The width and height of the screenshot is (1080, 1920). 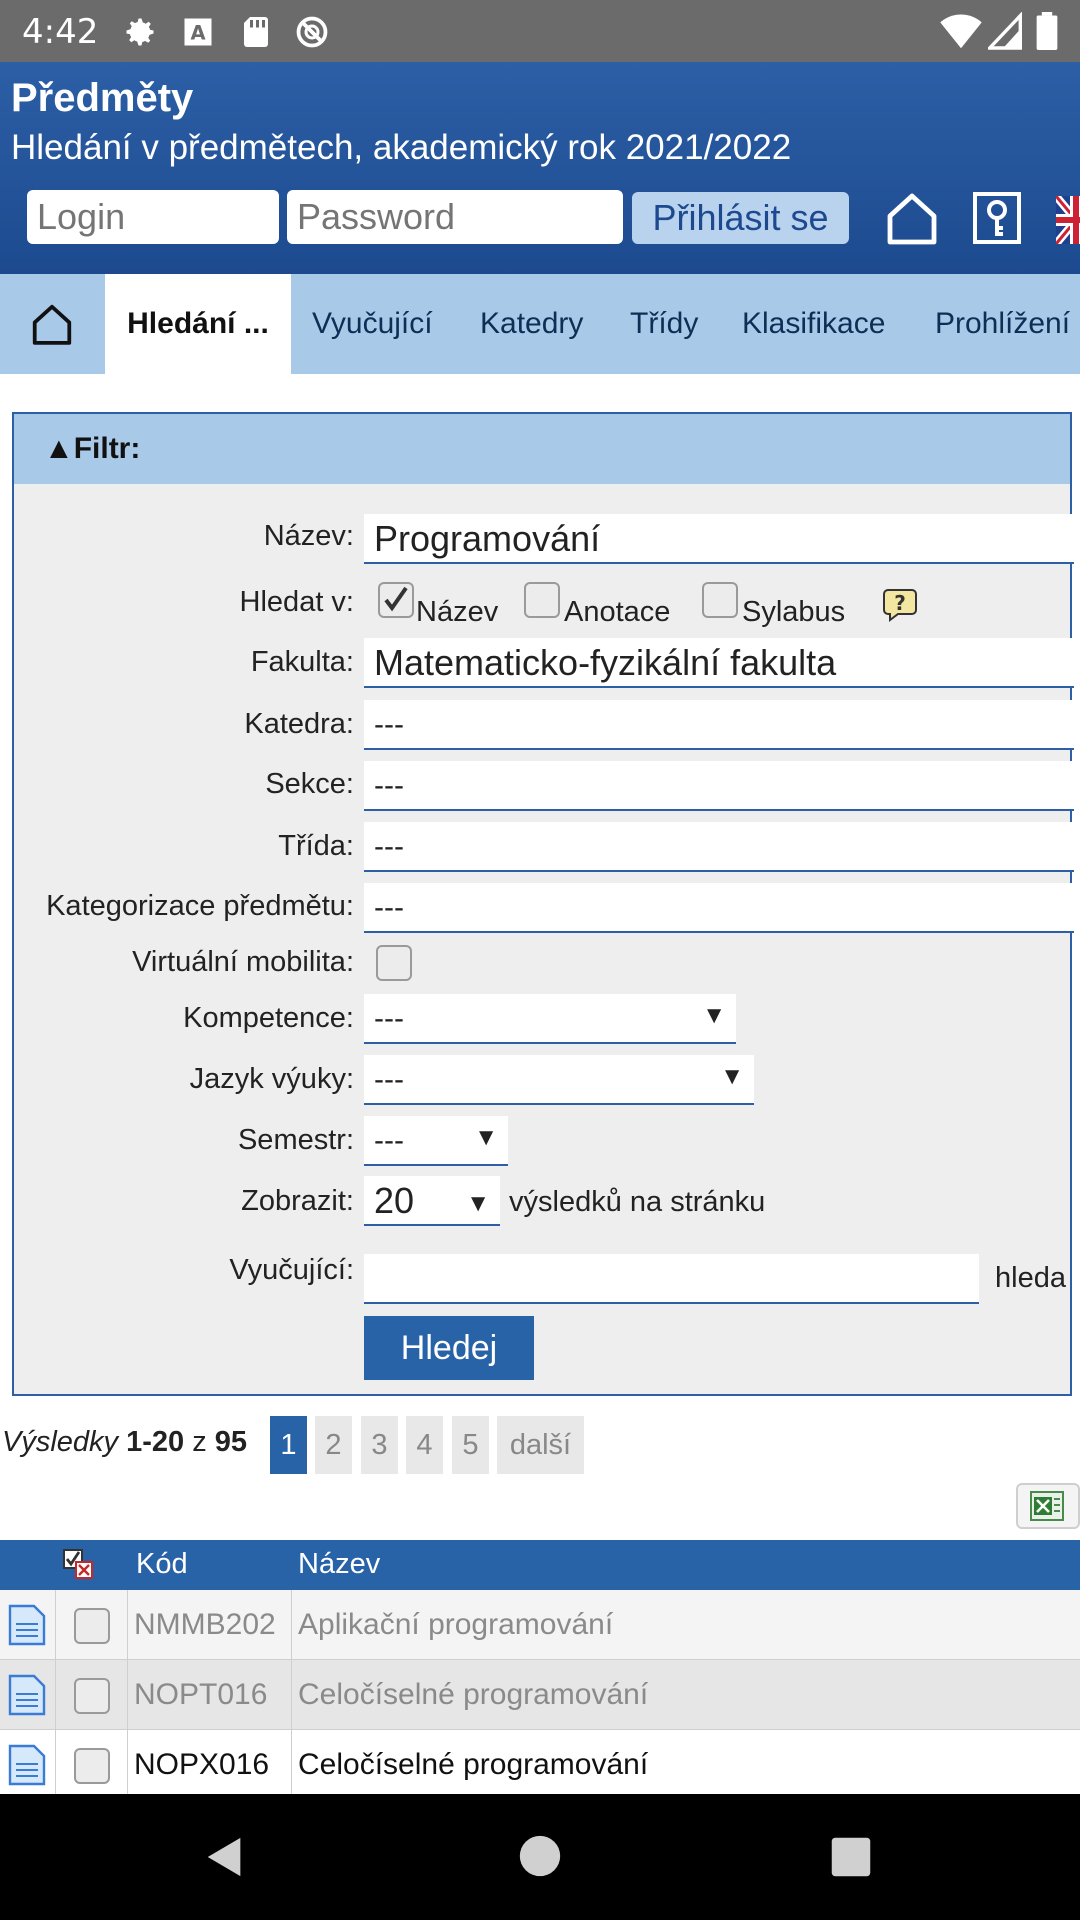 I want to click on hledat-sylabus-label: Sylabus, so click(x=794, y=612).